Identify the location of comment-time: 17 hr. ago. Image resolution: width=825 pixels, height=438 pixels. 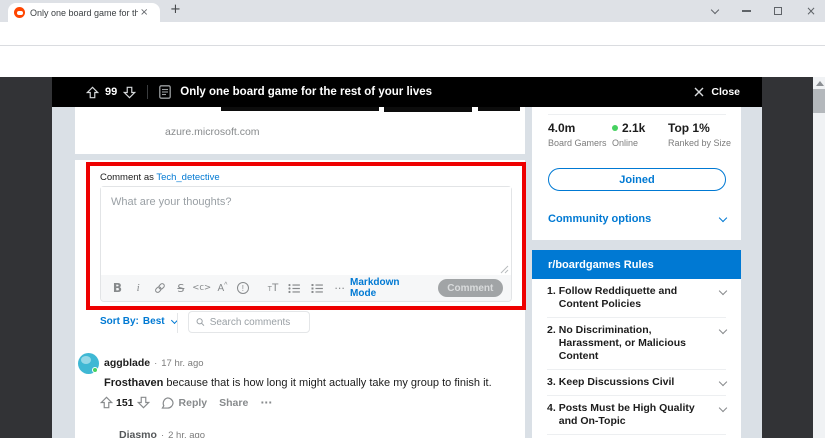
(182, 363).